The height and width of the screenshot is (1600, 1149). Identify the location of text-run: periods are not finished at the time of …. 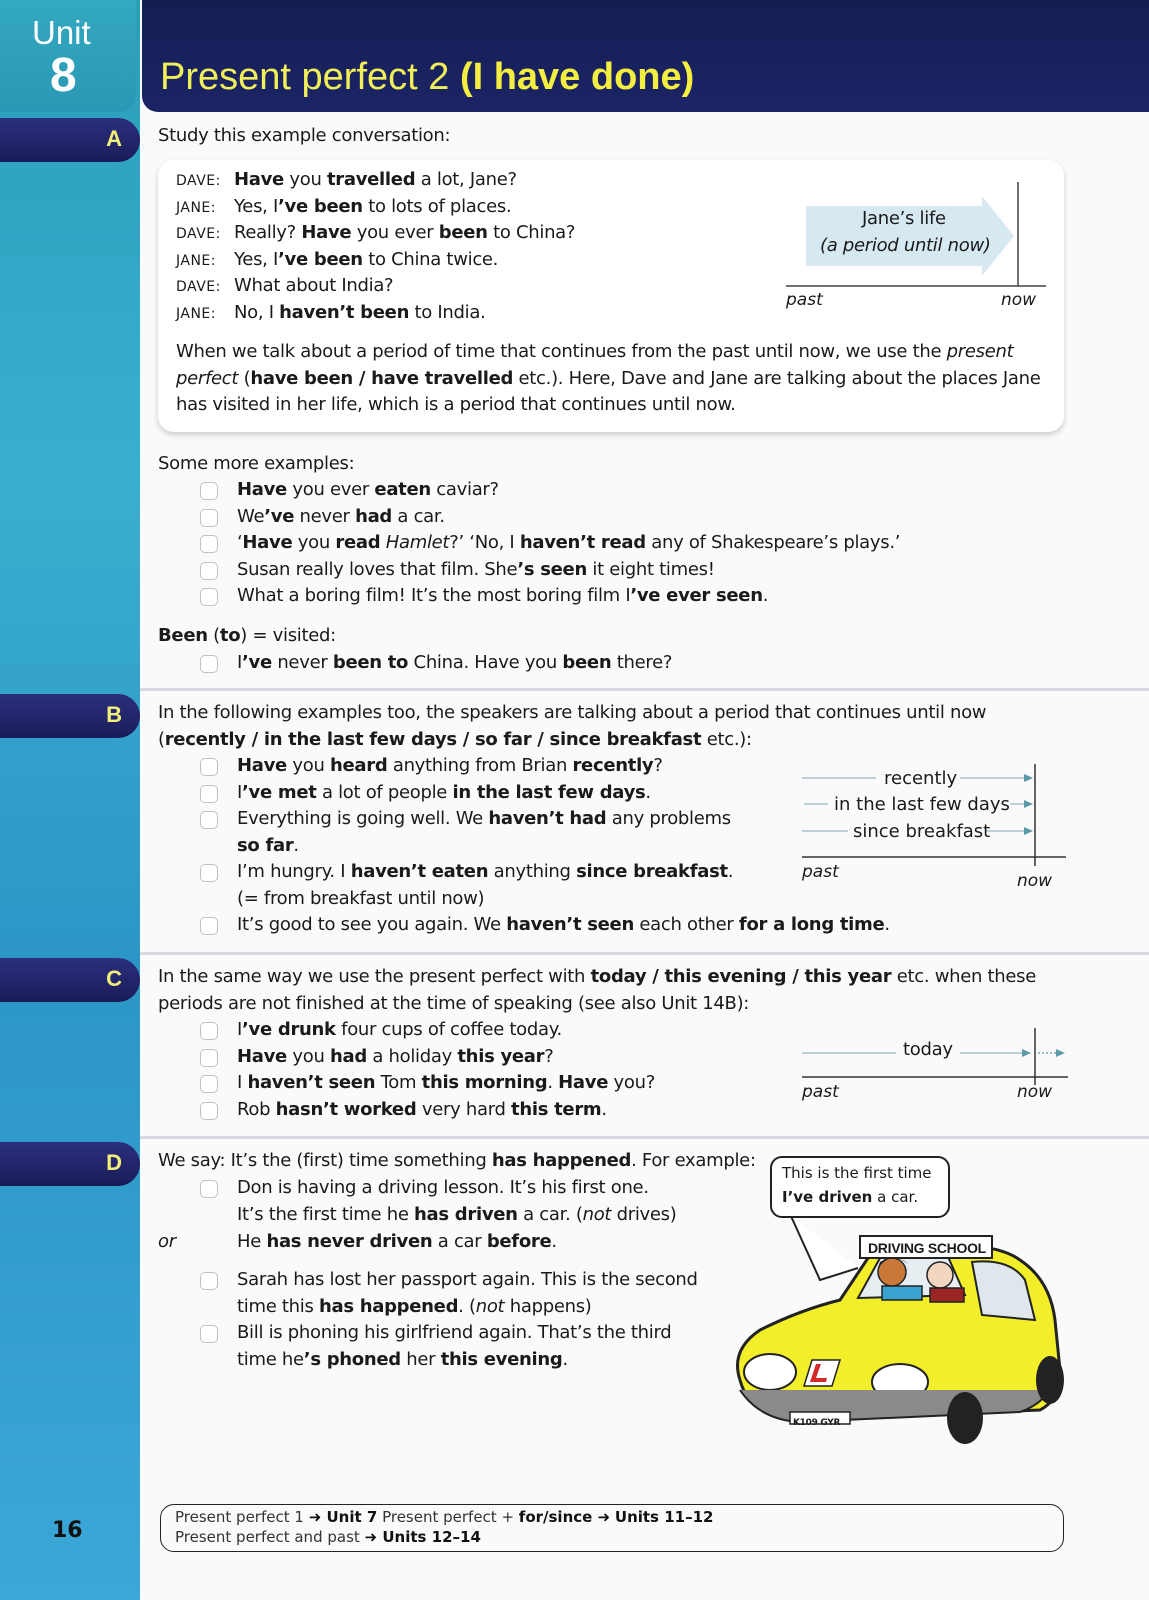
(454, 1003).